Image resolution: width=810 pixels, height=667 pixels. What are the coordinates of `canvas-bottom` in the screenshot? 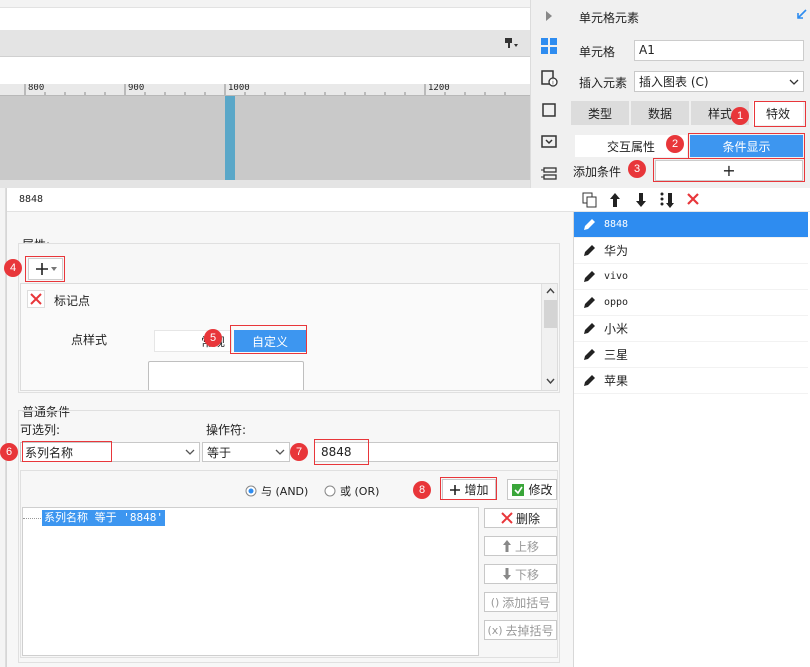 It's located at (265, 184).